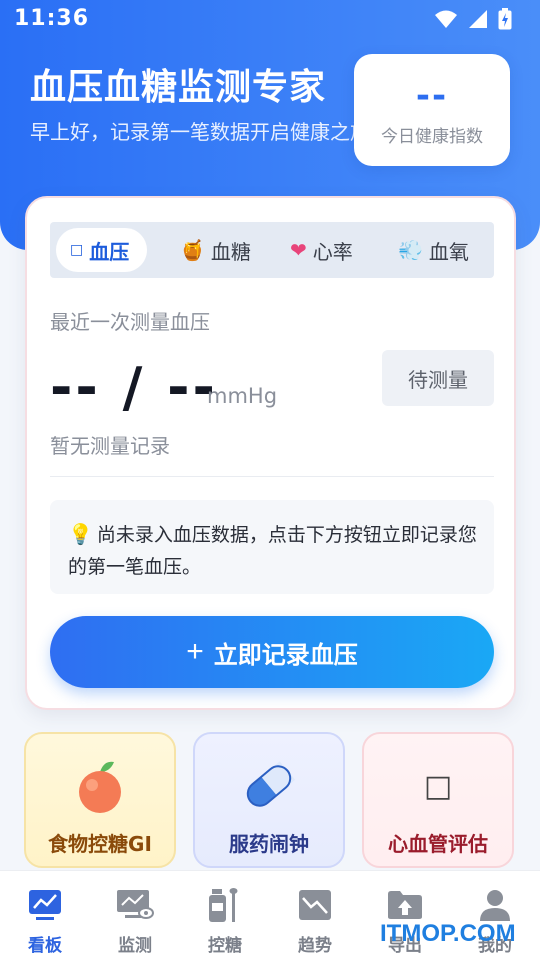 The height and width of the screenshot is (960, 540). I want to click on blood-pressure-value: -- / --, so click(134, 387).